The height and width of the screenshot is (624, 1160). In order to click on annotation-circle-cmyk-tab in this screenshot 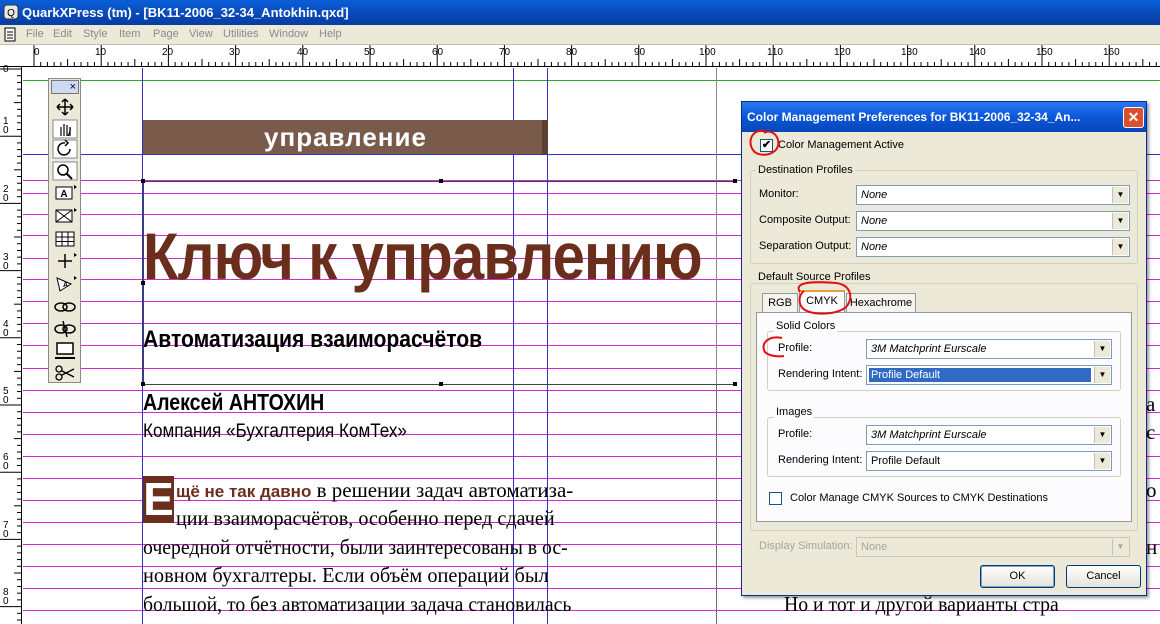, I will do `click(824, 298)`.